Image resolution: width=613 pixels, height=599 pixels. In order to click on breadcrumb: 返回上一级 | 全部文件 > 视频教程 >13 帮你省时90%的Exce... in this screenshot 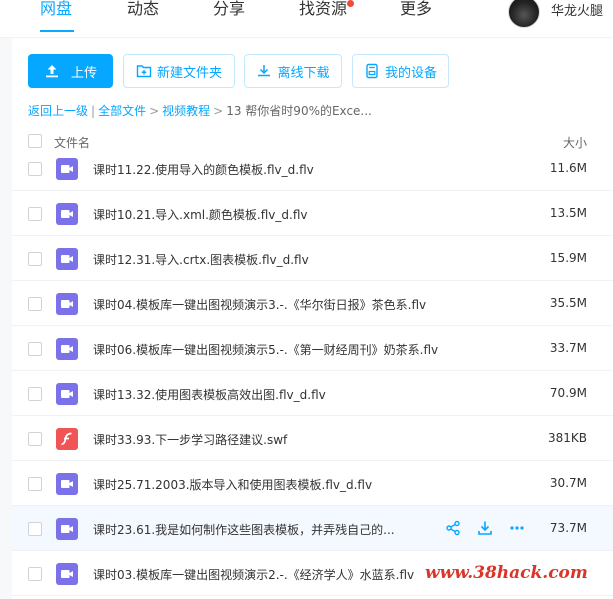, I will do `click(200, 110)`.